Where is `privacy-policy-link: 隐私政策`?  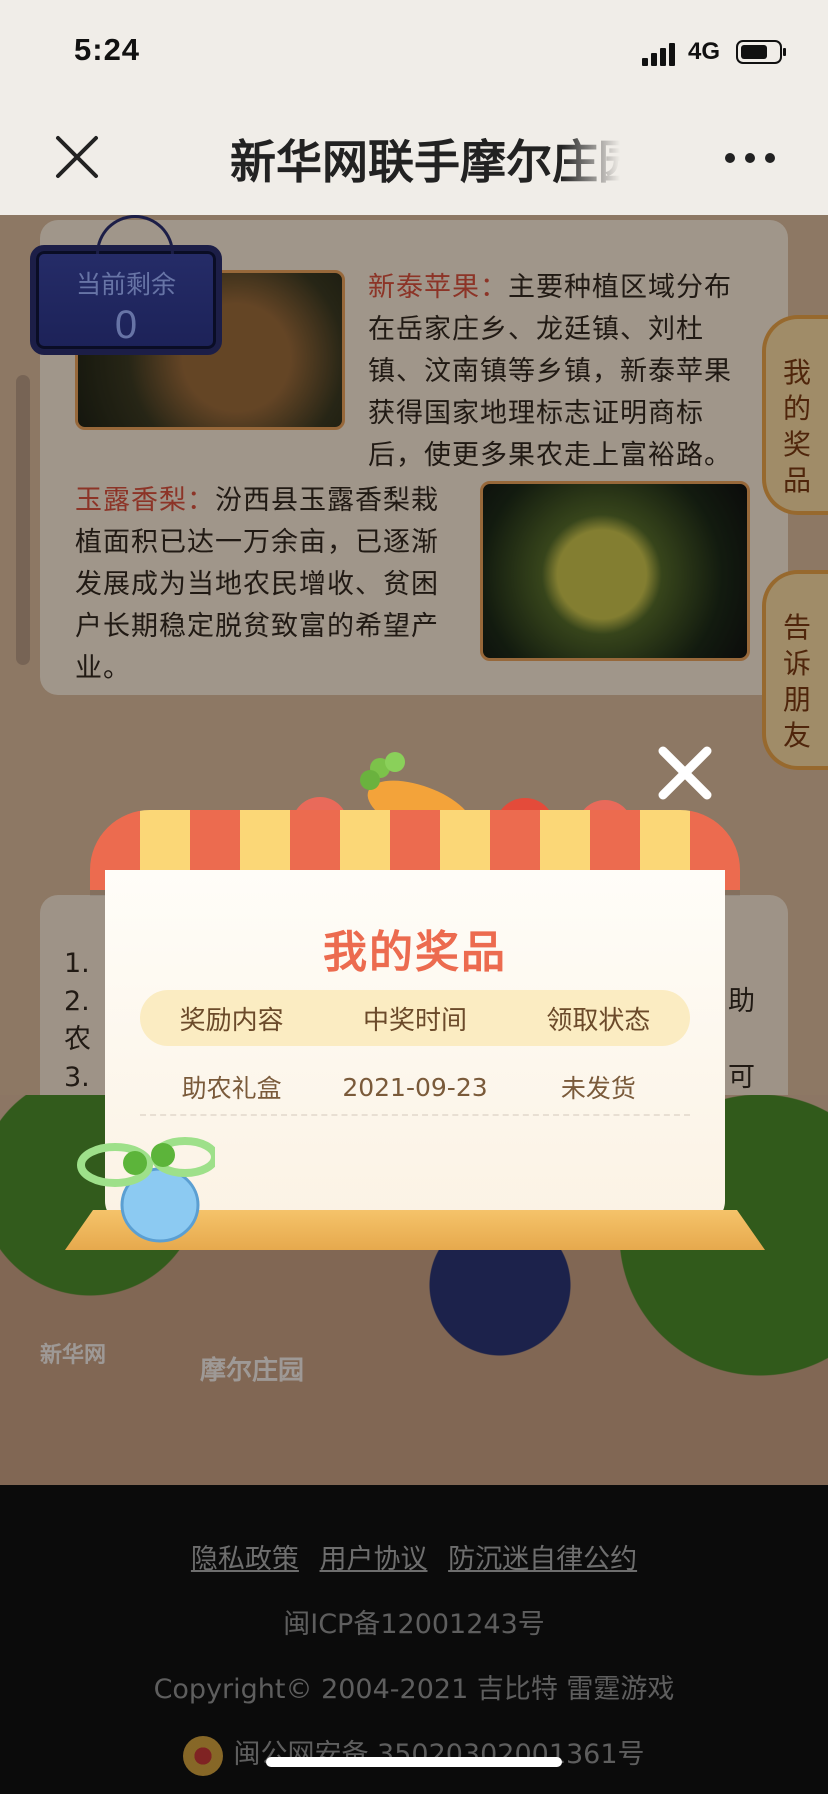
privacy-policy-link: 隐私政策 is located at coordinates (245, 1559).